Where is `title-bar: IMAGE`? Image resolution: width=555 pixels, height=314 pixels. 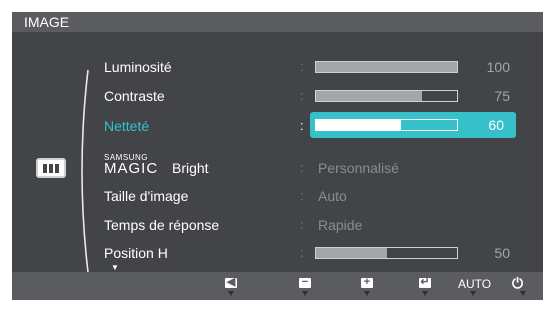 title-bar: IMAGE is located at coordinates (277, 22).